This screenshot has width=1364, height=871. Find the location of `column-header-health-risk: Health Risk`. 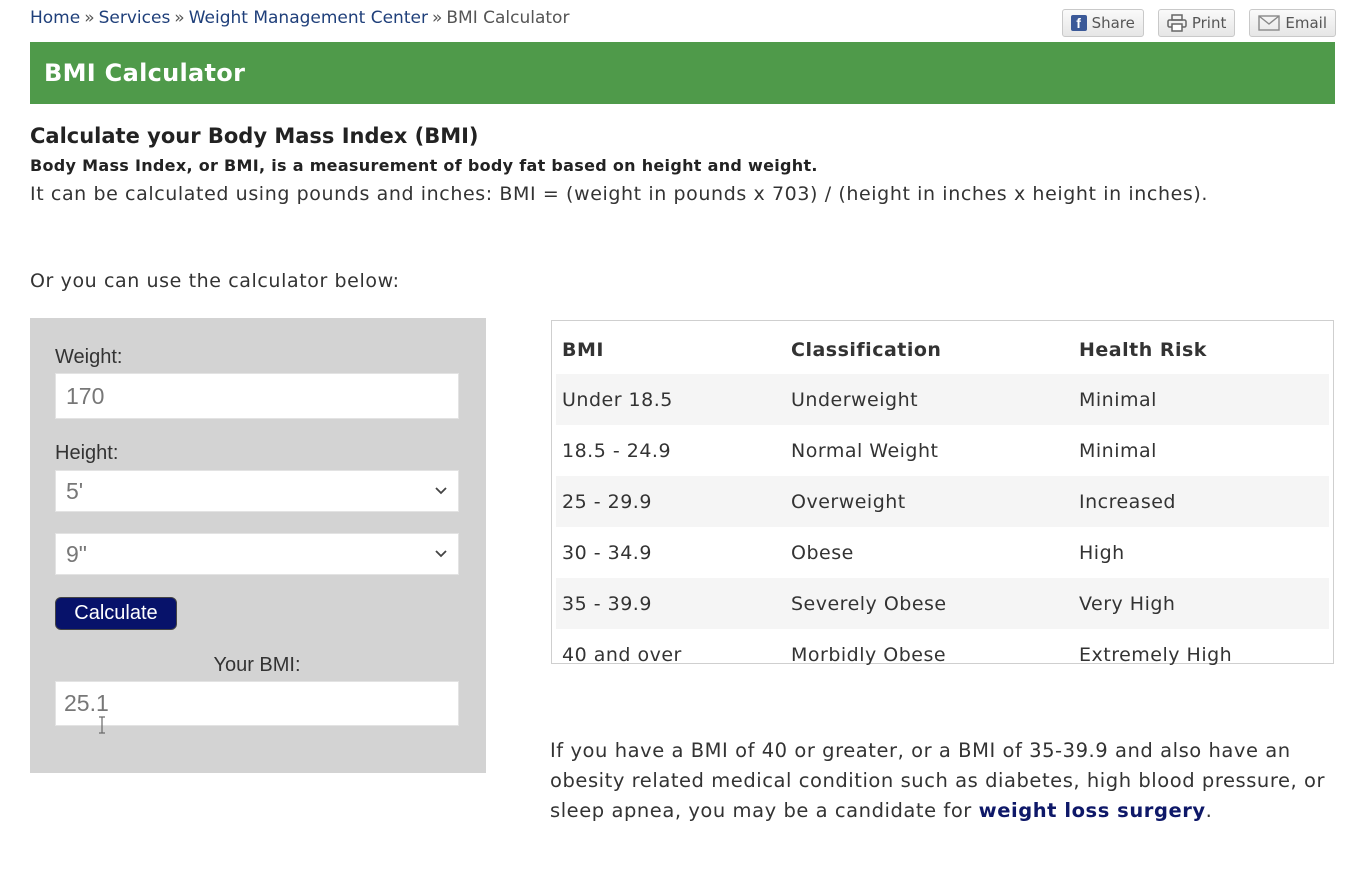

column-header-health-risk: Health Risk is located at coordinates (1143, 349).